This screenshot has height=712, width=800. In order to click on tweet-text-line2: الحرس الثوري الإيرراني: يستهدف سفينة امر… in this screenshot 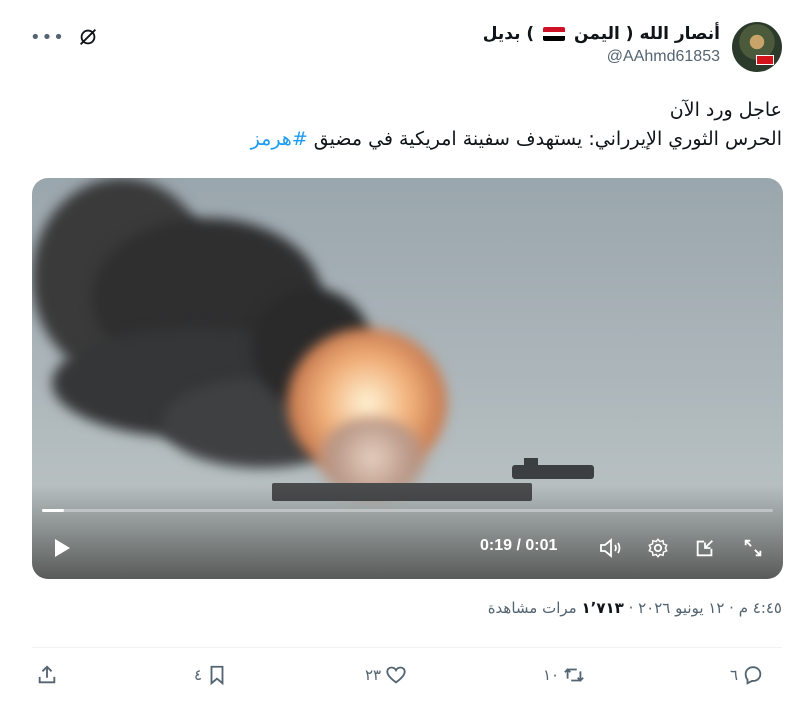, I will do `click(402, 139)`.